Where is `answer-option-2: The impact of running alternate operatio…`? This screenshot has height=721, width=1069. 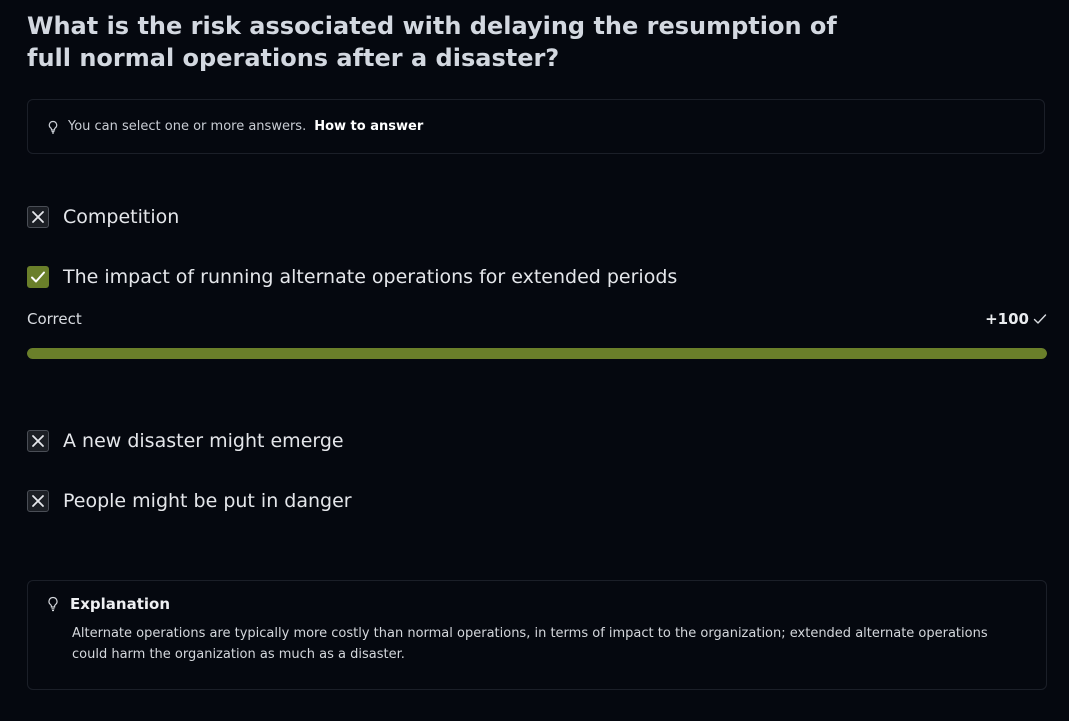
answer-option-2: The impact of running alternate operatio… is located at coordinates (352, 277).